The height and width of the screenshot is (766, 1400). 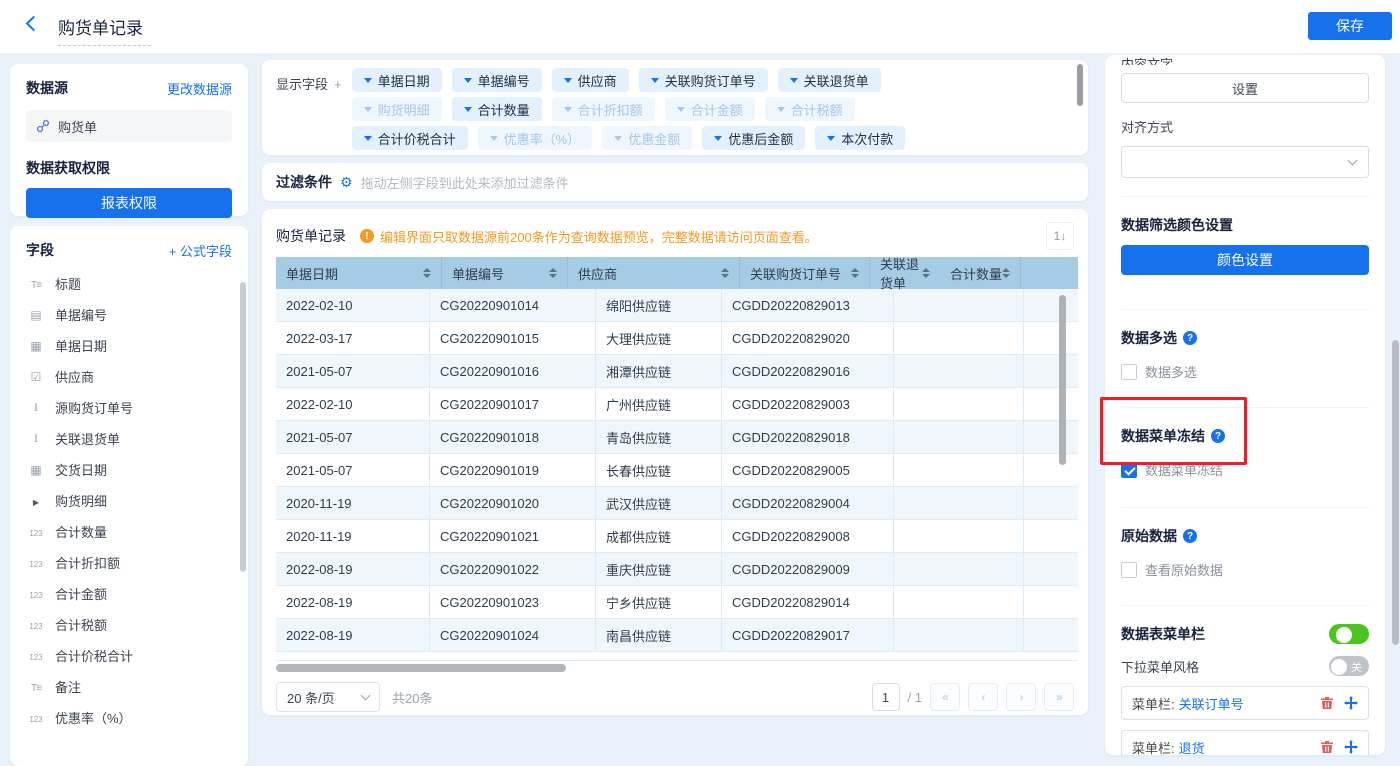 I want to click on save-button: 保存, so click(x=1350, y=26).